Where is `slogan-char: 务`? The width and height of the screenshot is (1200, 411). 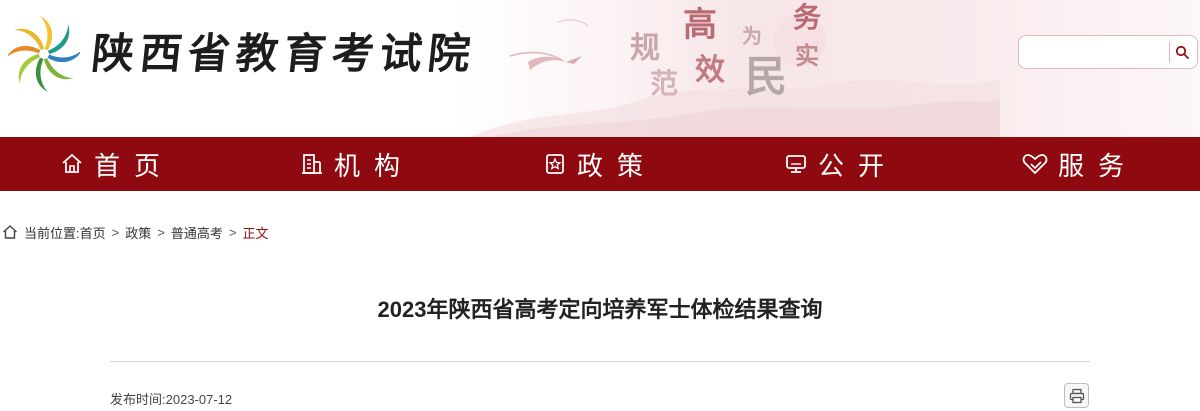 slogan-char: 务 is located at coordinates (807, 17).